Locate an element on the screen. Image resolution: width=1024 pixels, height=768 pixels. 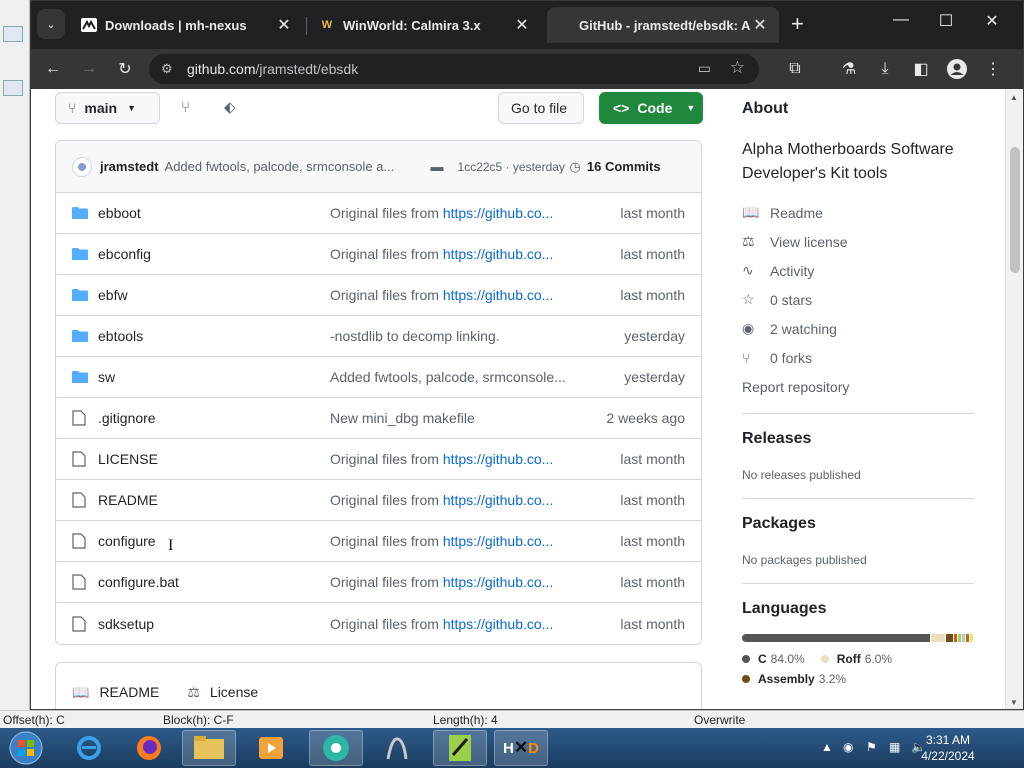
file-name: sw is located at coordinates (214, 377).